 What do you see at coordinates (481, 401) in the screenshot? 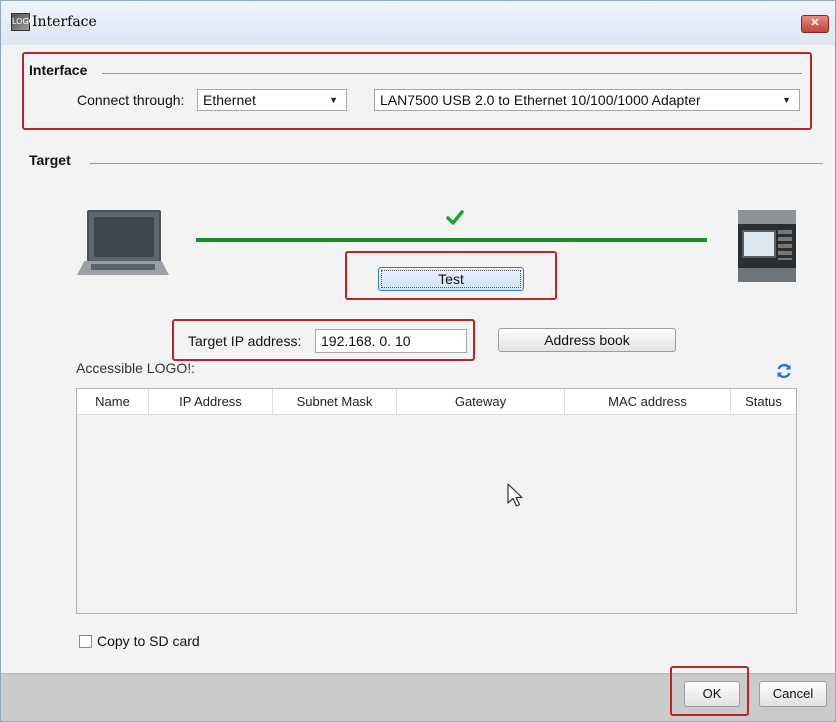
I see `column-header-gateway: Gateway` at bounding box center [481, 401].